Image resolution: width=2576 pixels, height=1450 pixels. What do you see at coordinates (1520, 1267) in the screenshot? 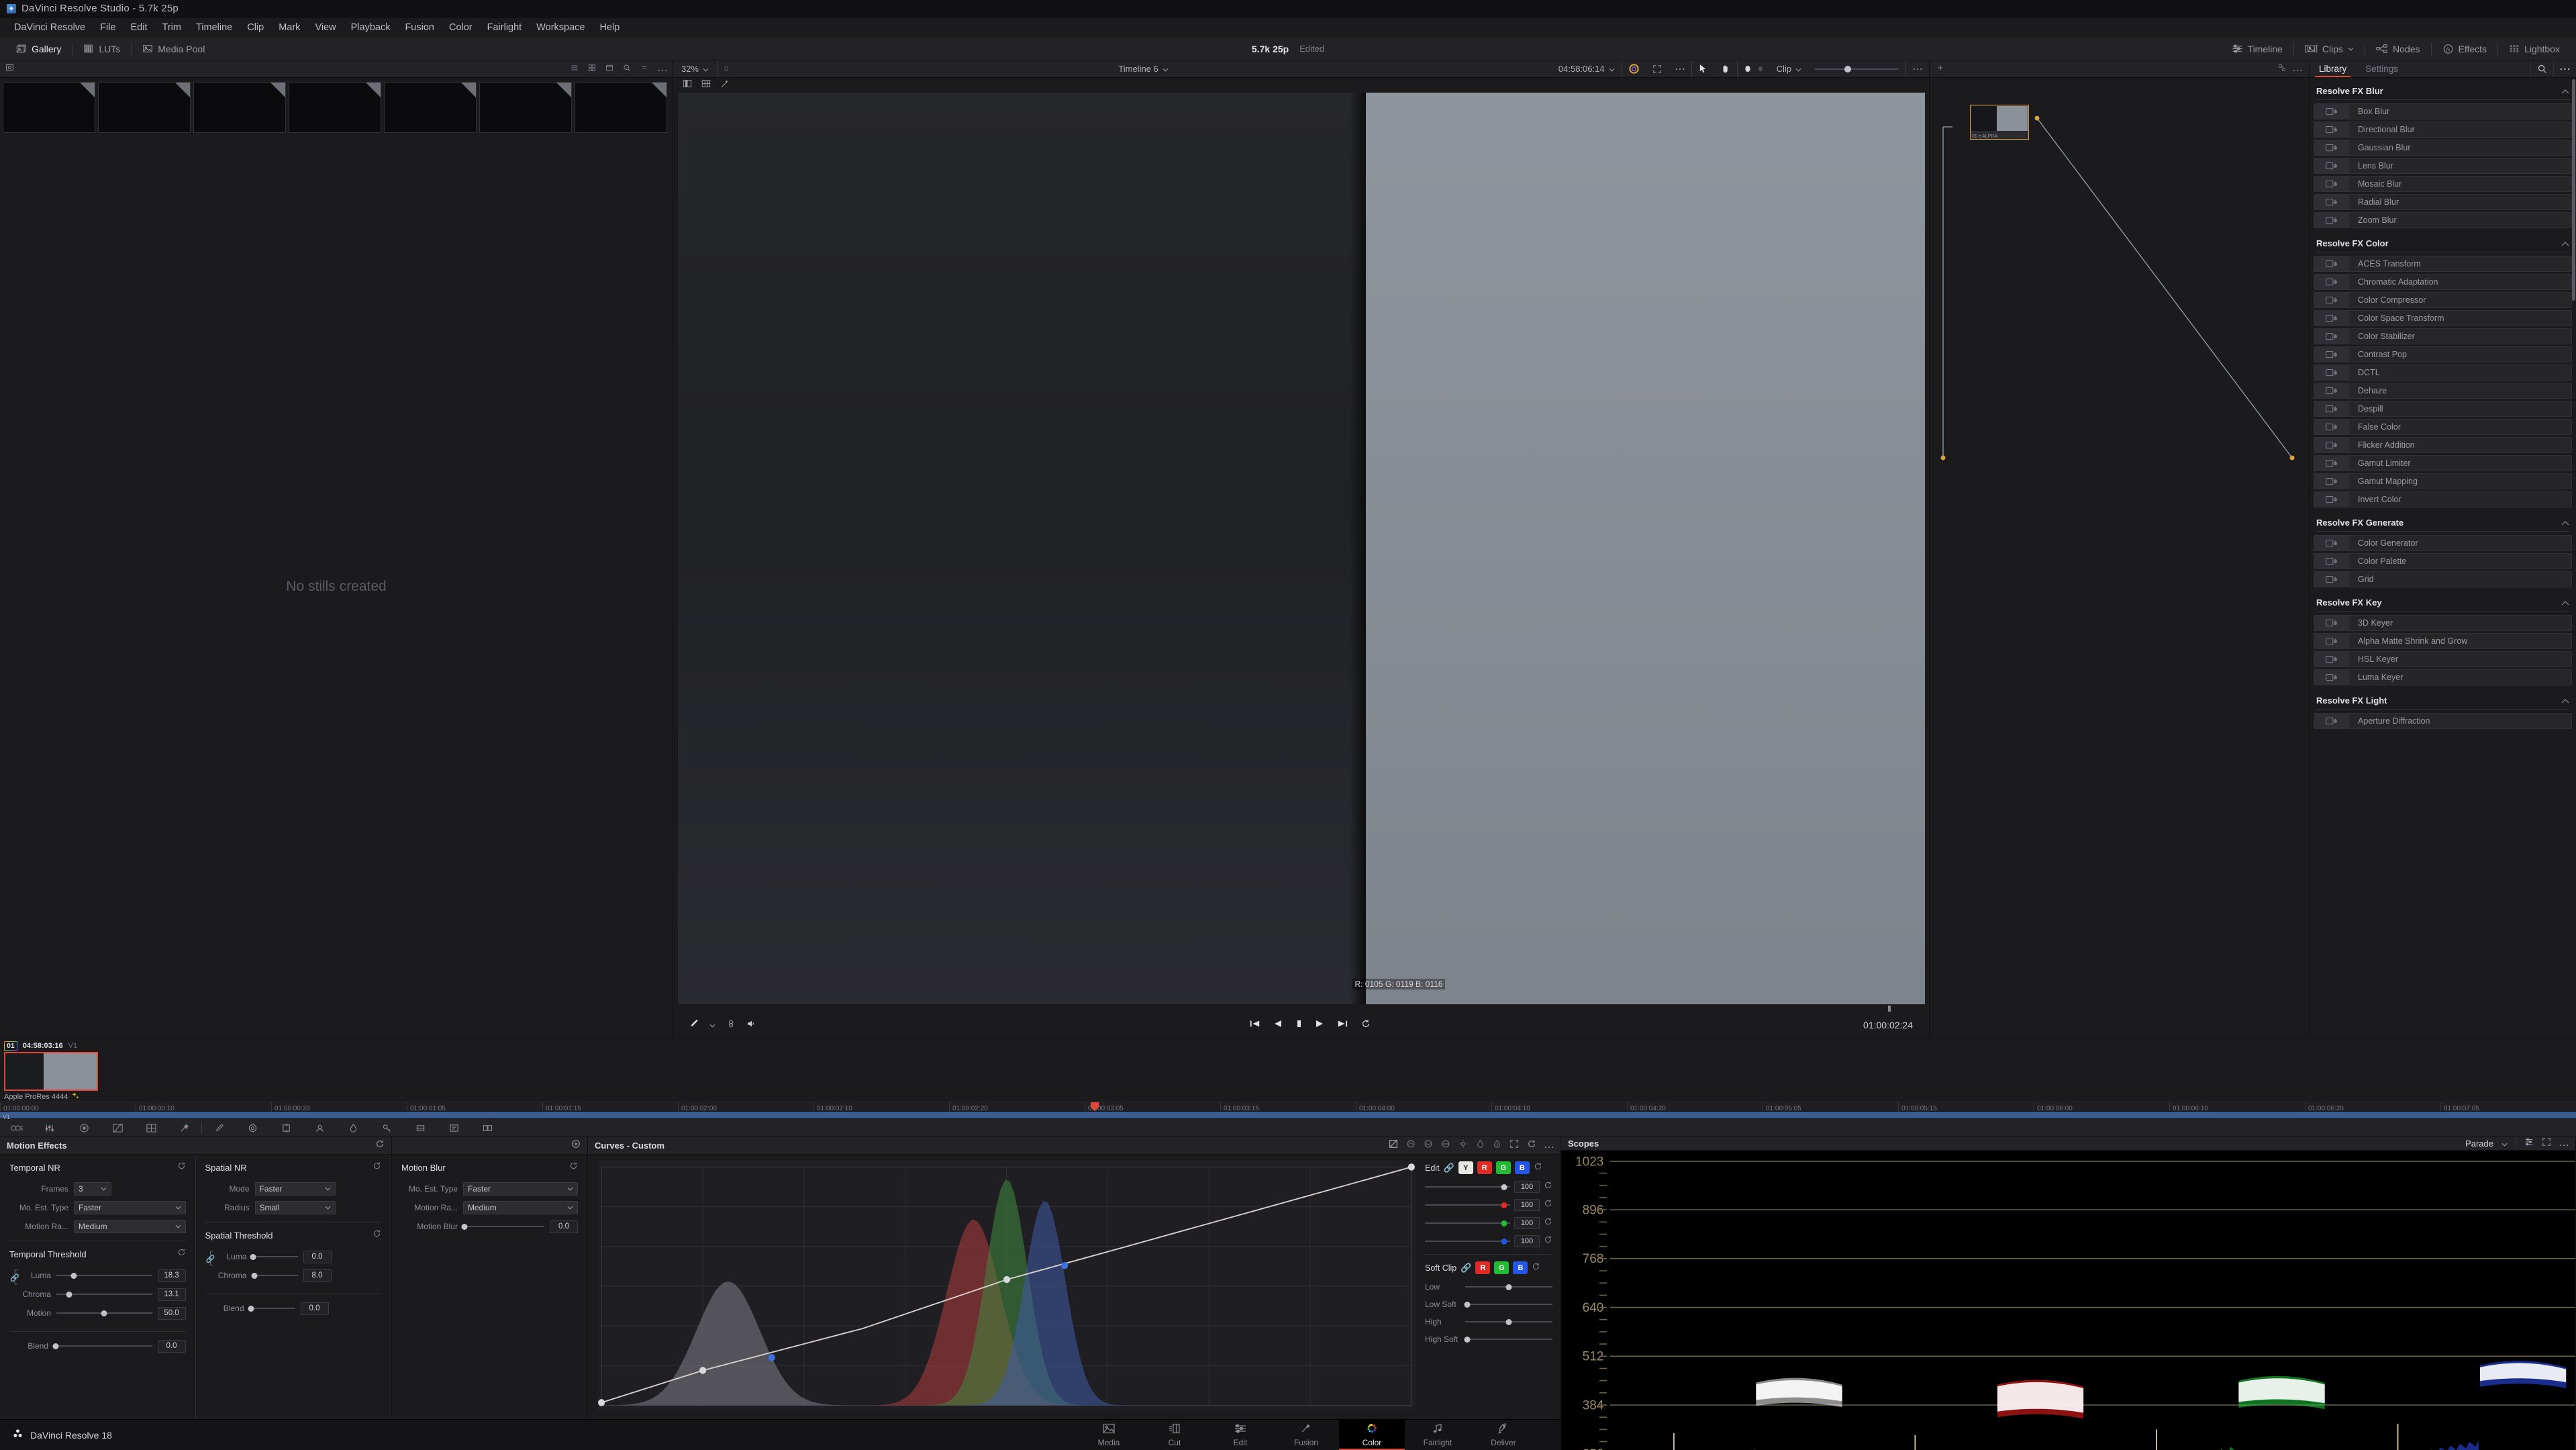
I see `soft-clip-chip-b: B` at bounding box center [1520, 1267].